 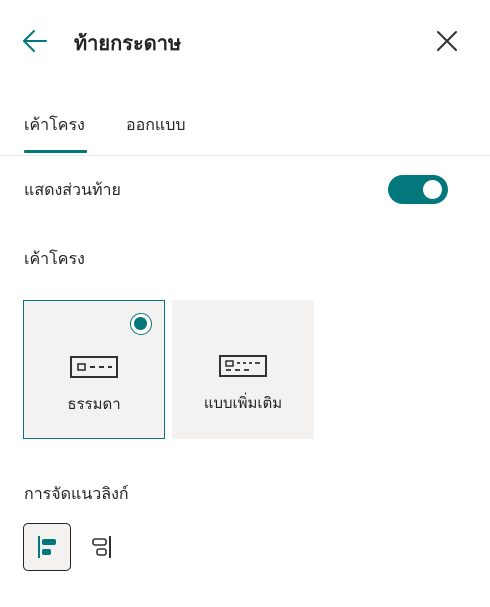 I want to click on layout-option-simple: ธรรมดา, so click(x=94, y=369).